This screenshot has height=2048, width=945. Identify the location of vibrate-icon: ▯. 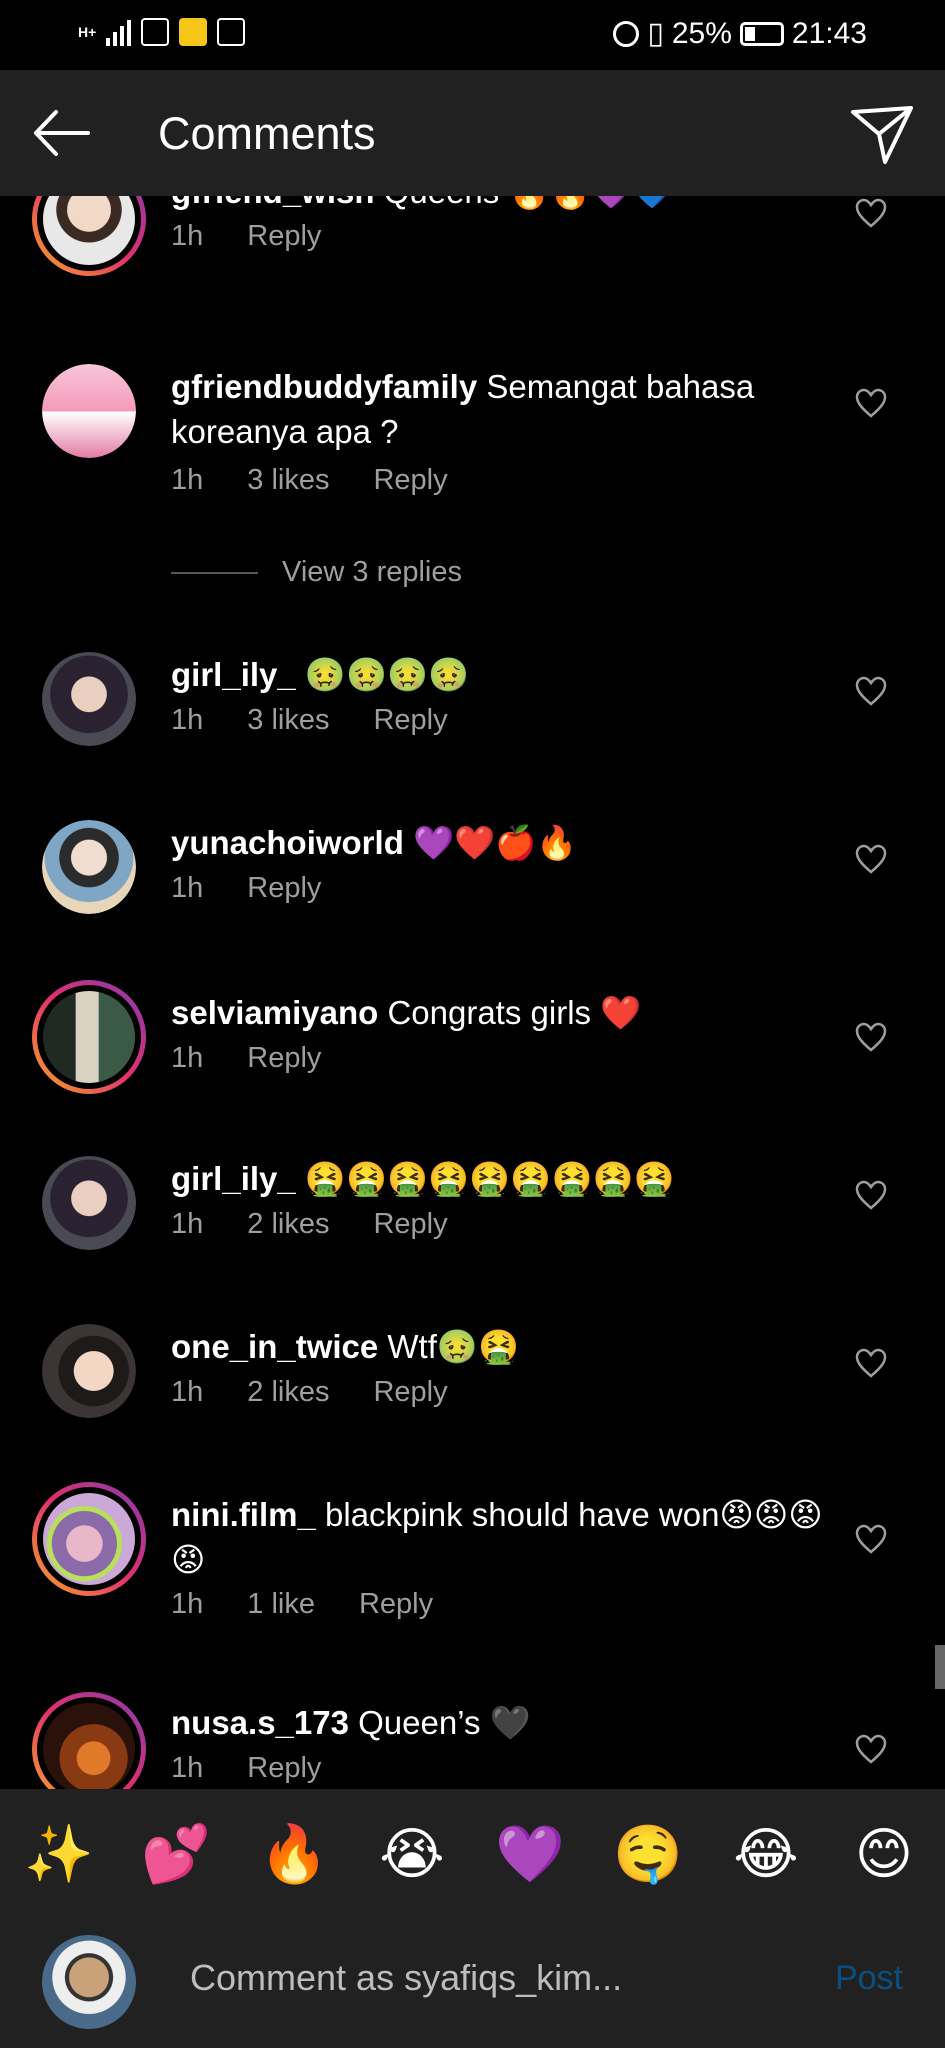
(655, 33).